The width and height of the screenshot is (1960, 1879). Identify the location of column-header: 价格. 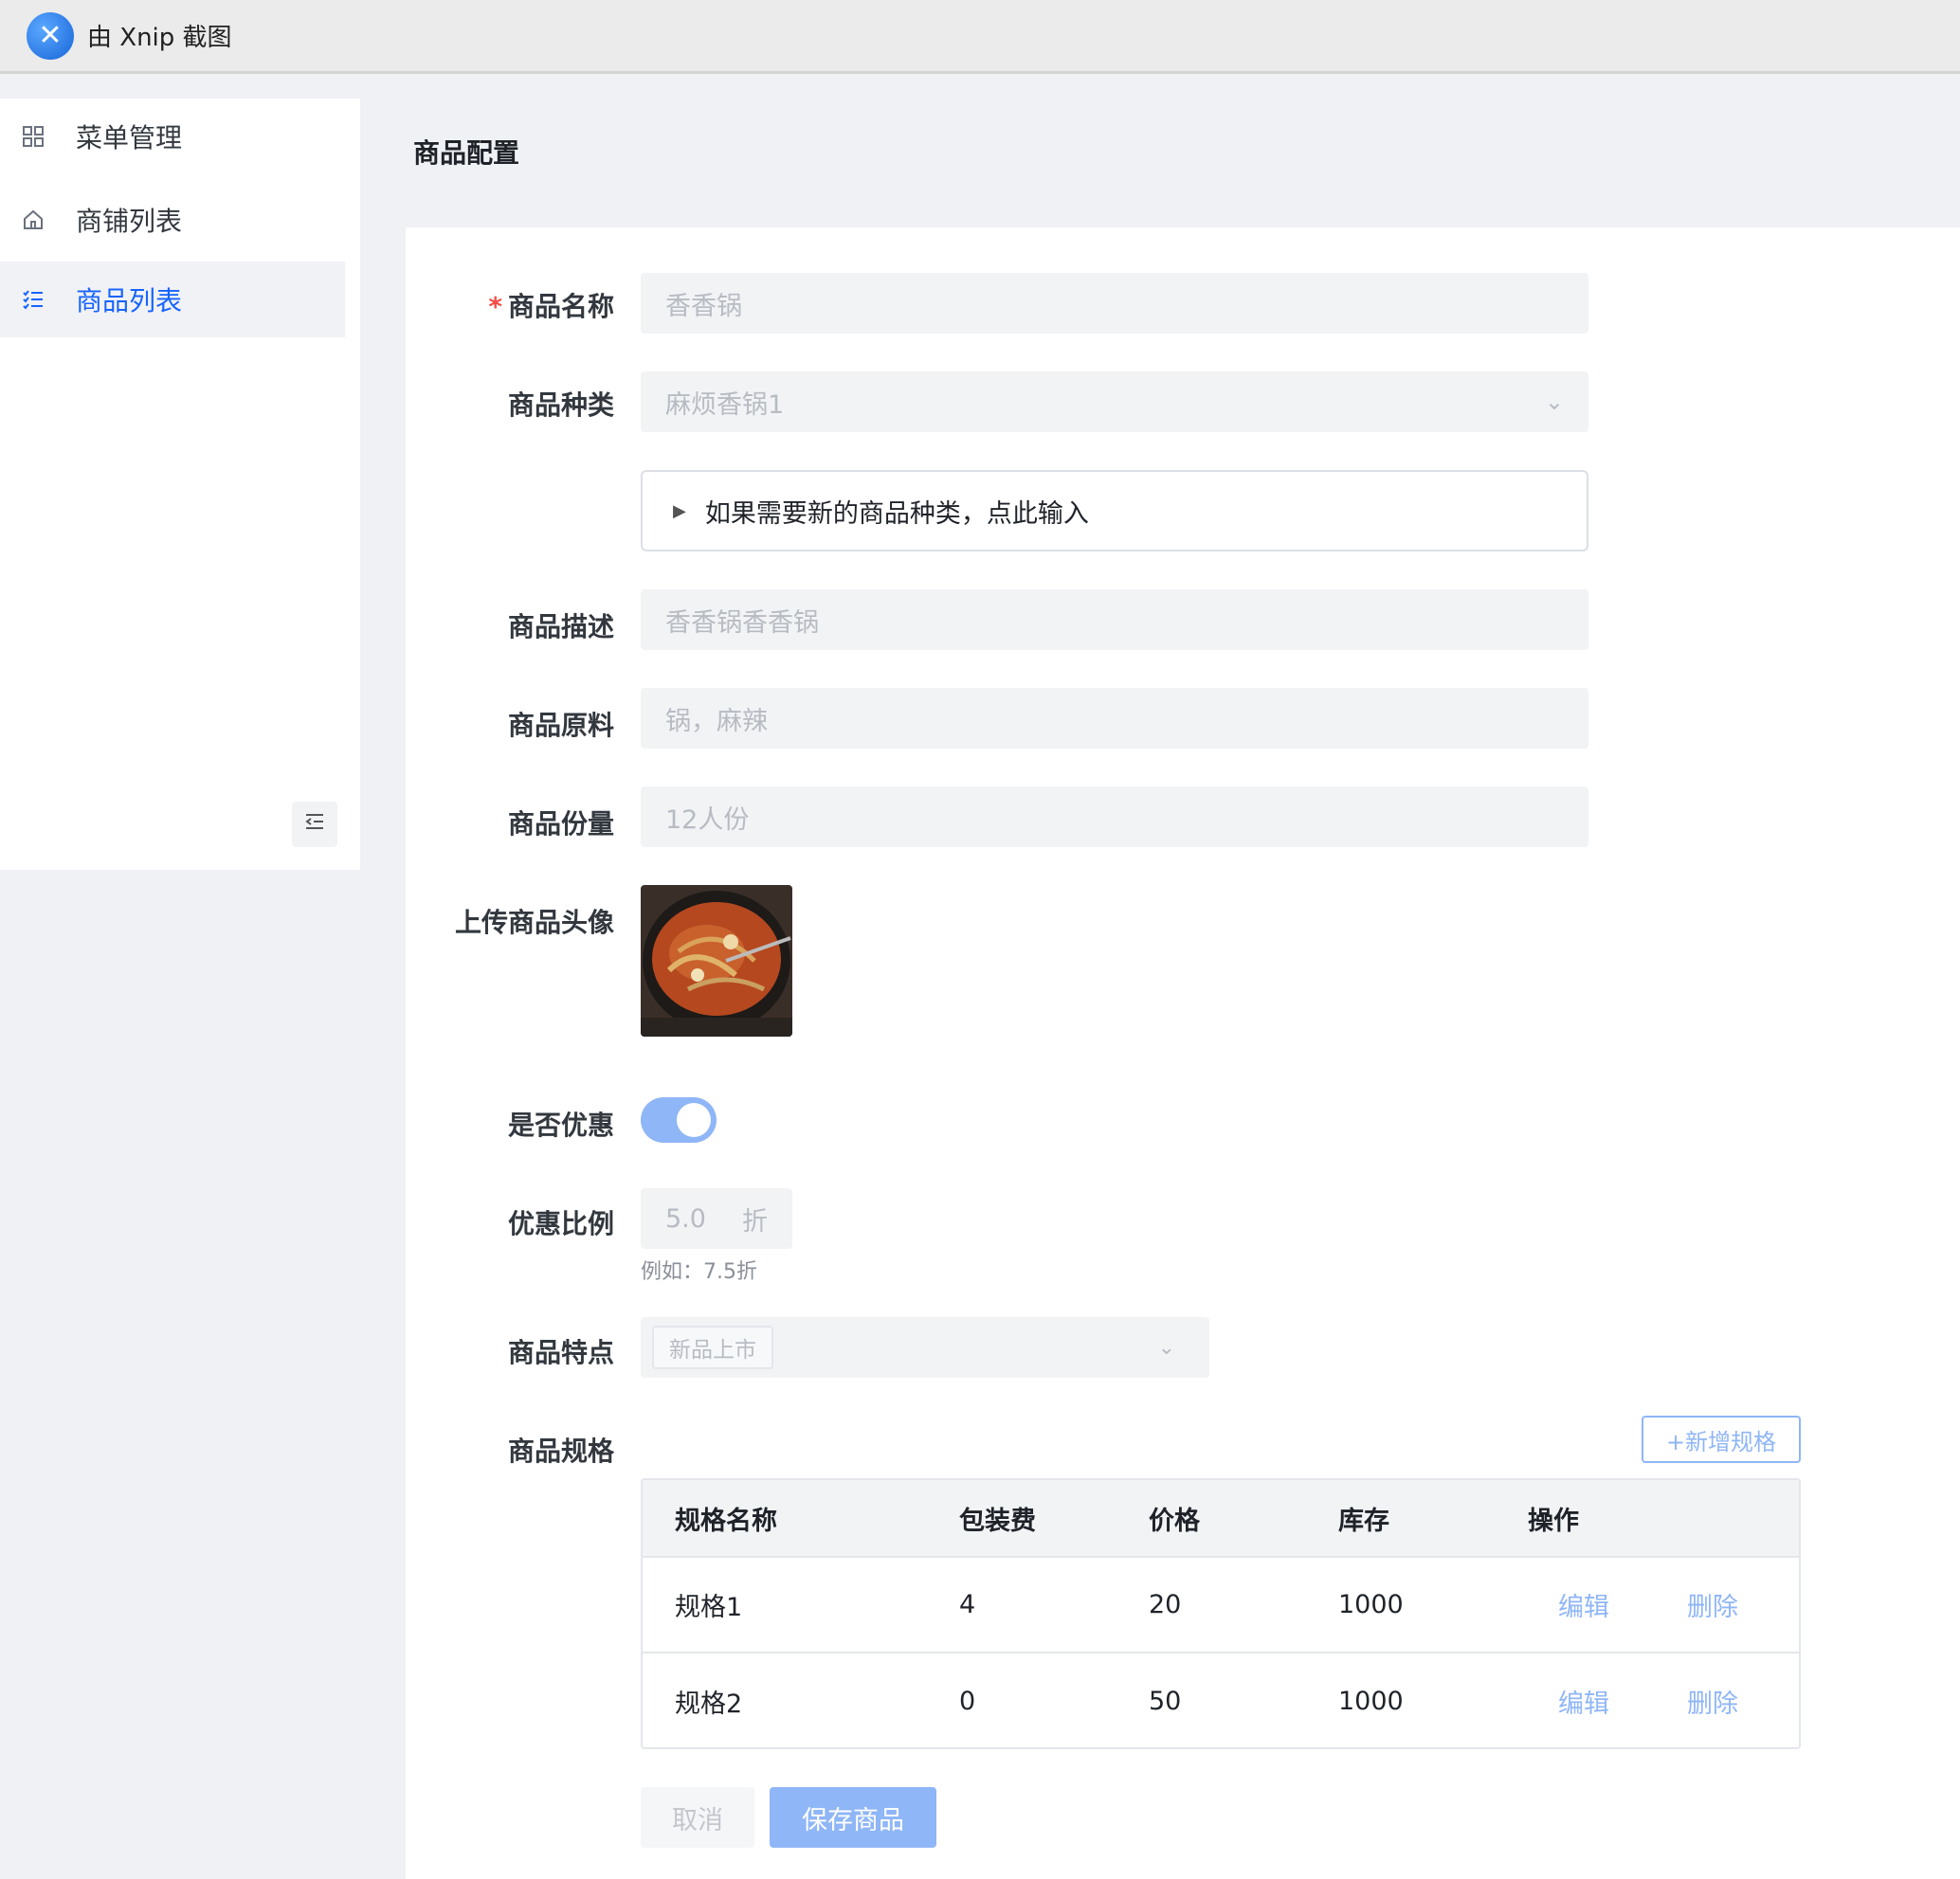
(1174, 1521).